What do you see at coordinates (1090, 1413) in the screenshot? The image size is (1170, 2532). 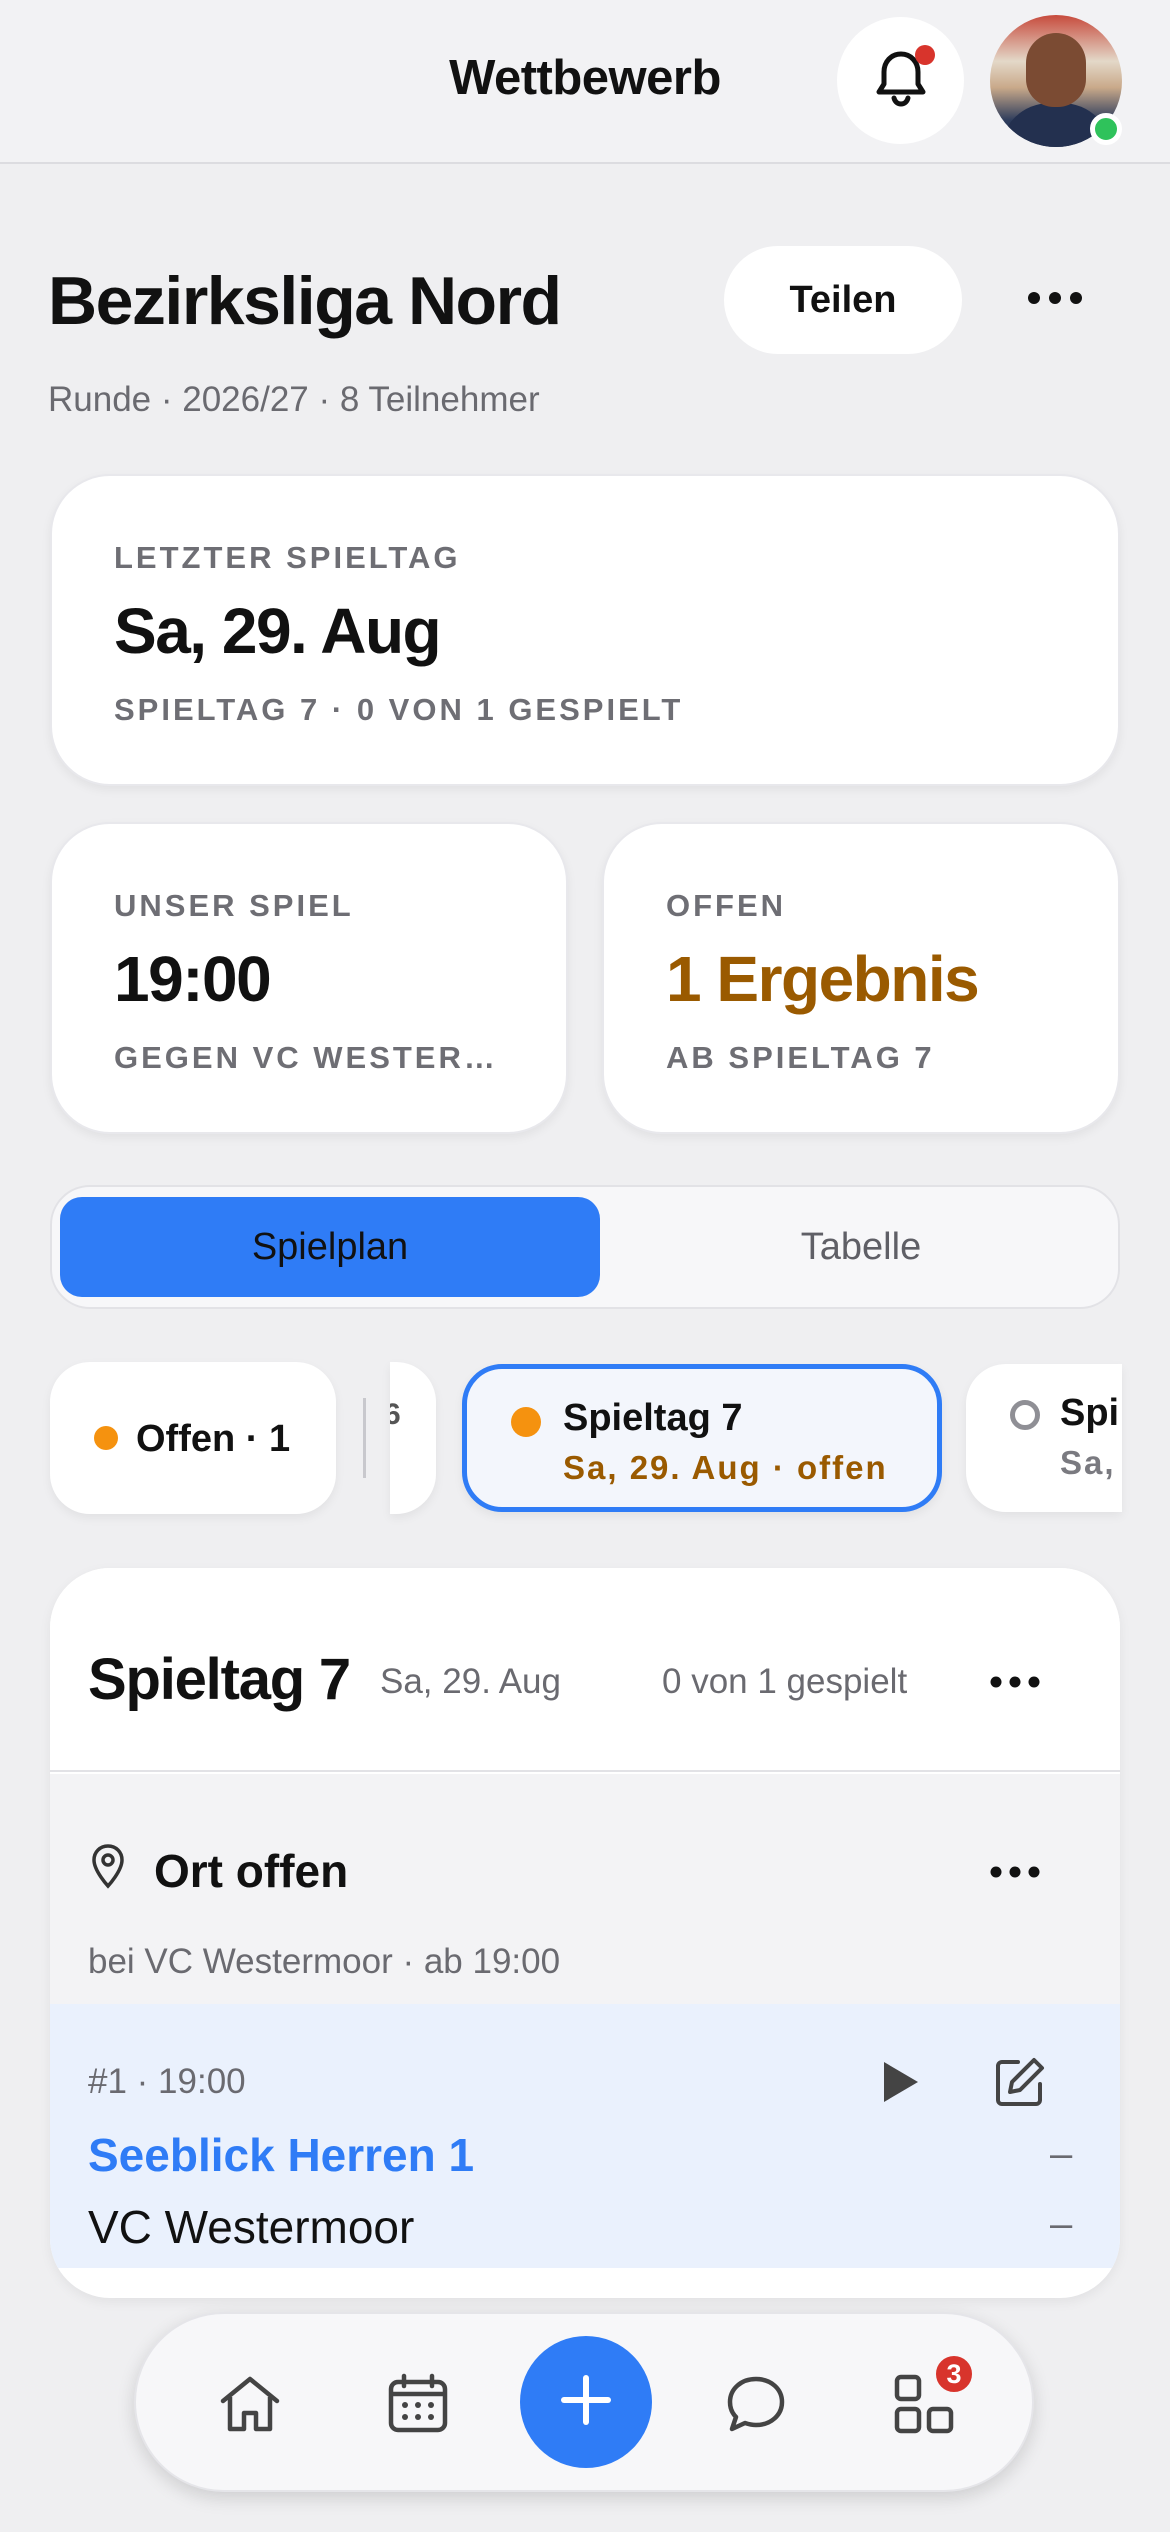 I see `chip-title: Spi` at bounding box center [1090, 1413].